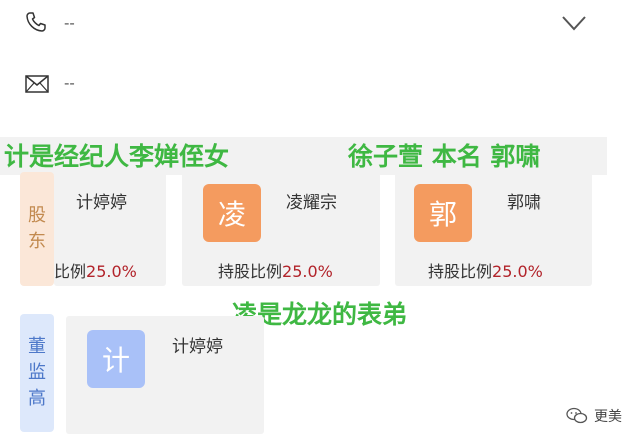  What do you see at coordinates (281, 229) in the screenshot?
I see `shareholder-card-2: 凌 凌耀宗 持股比例25.0%` at bounding box center [281, 229].